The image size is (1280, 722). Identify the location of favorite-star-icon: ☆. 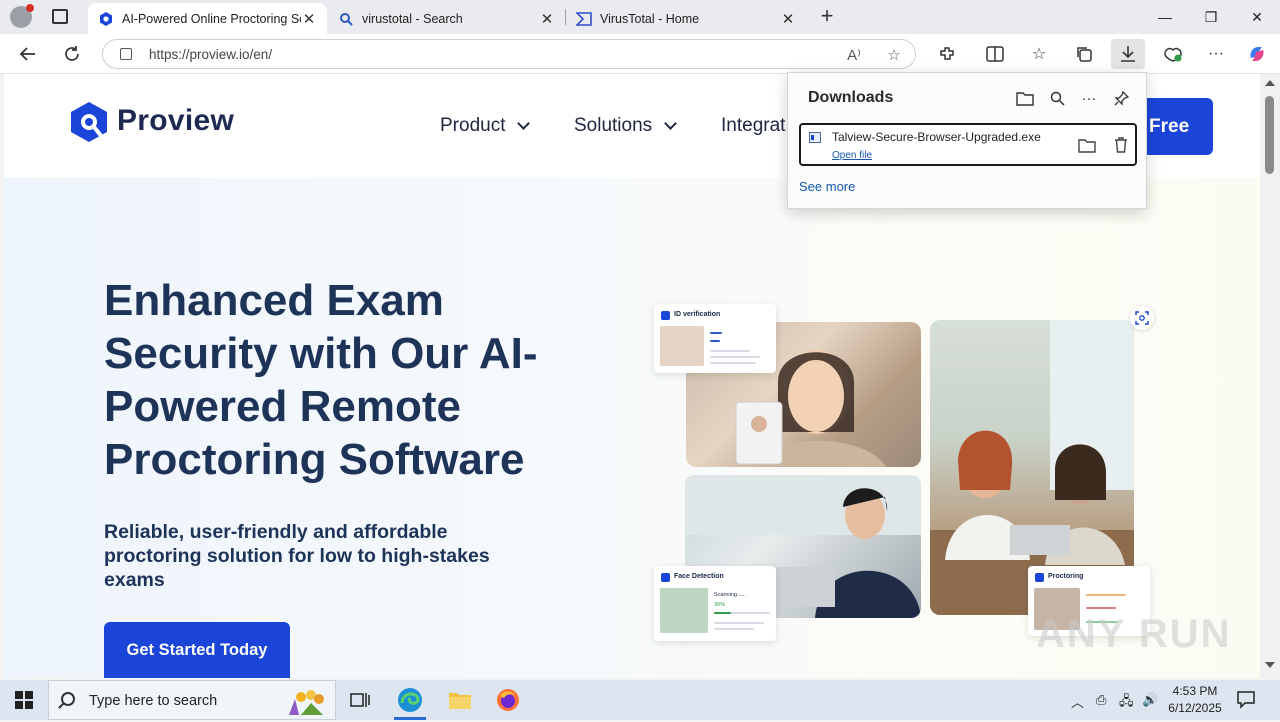
(894, 55).